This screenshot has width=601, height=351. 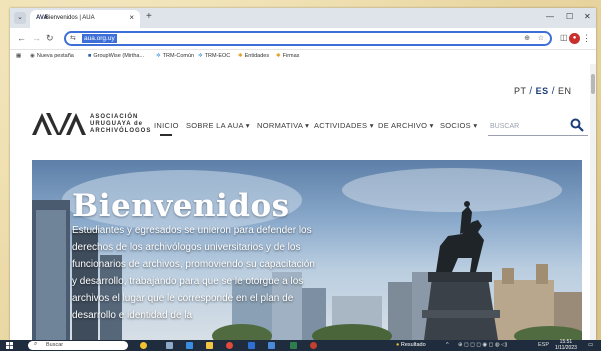 I want to click on profile-avatar-icon: ●, so click(x=574, y=38).